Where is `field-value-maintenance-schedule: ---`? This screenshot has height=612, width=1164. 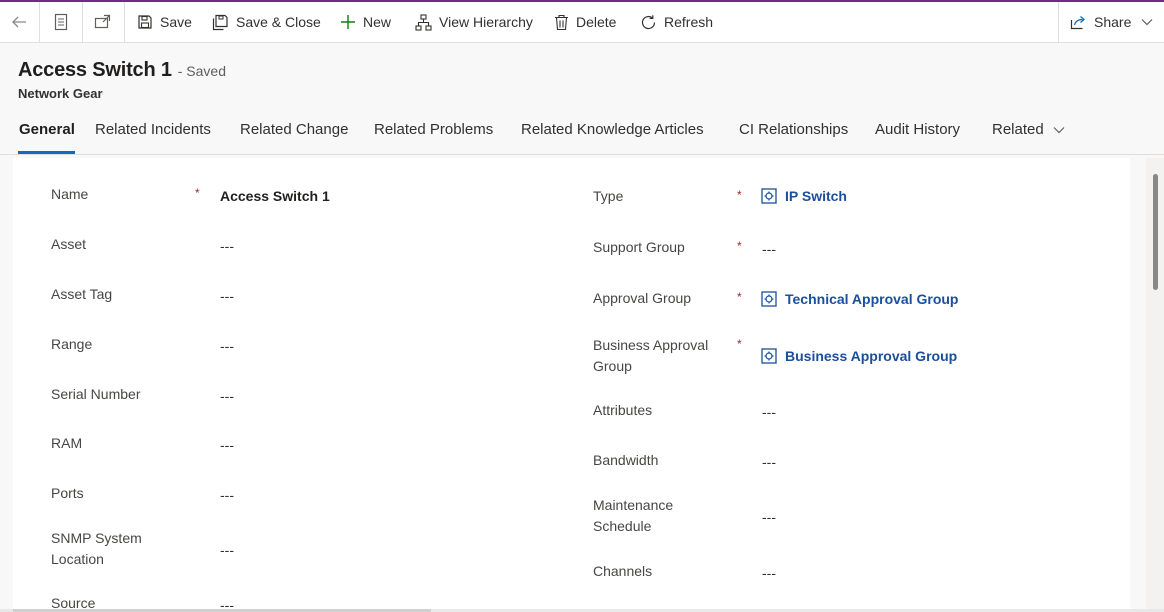 field-value-maintenance-schedule: --- is located at coordinates (769, 517).